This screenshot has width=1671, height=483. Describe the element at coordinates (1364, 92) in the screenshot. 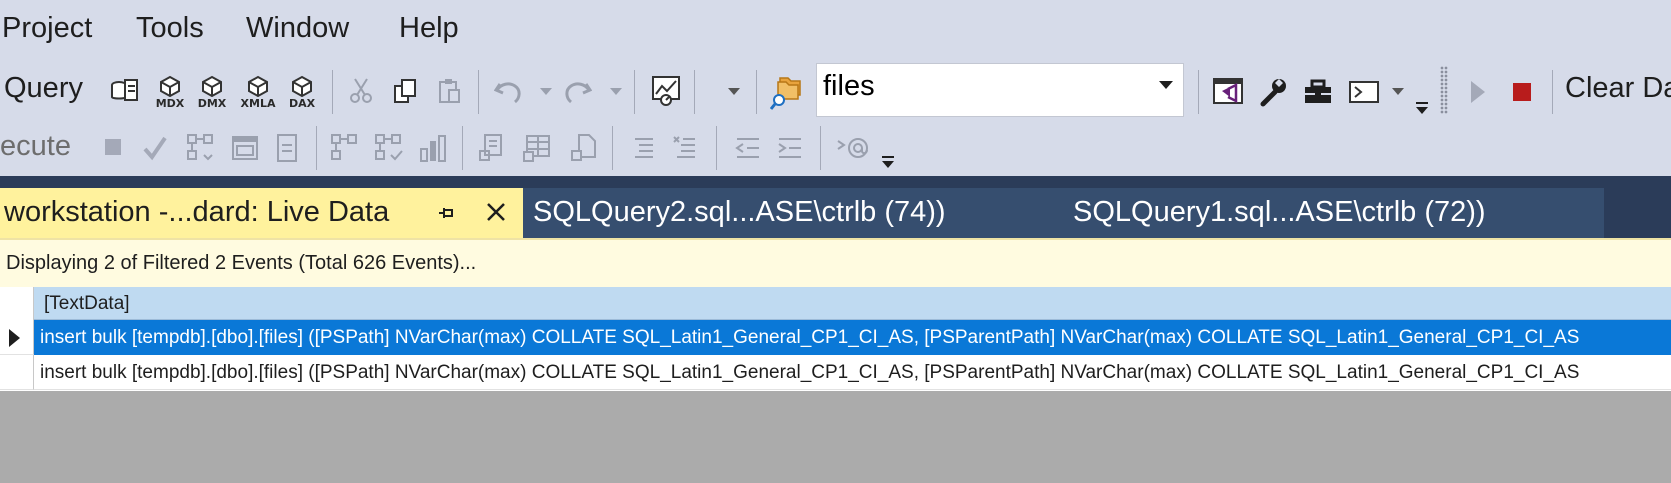

I see `command-window-icon` at that location.